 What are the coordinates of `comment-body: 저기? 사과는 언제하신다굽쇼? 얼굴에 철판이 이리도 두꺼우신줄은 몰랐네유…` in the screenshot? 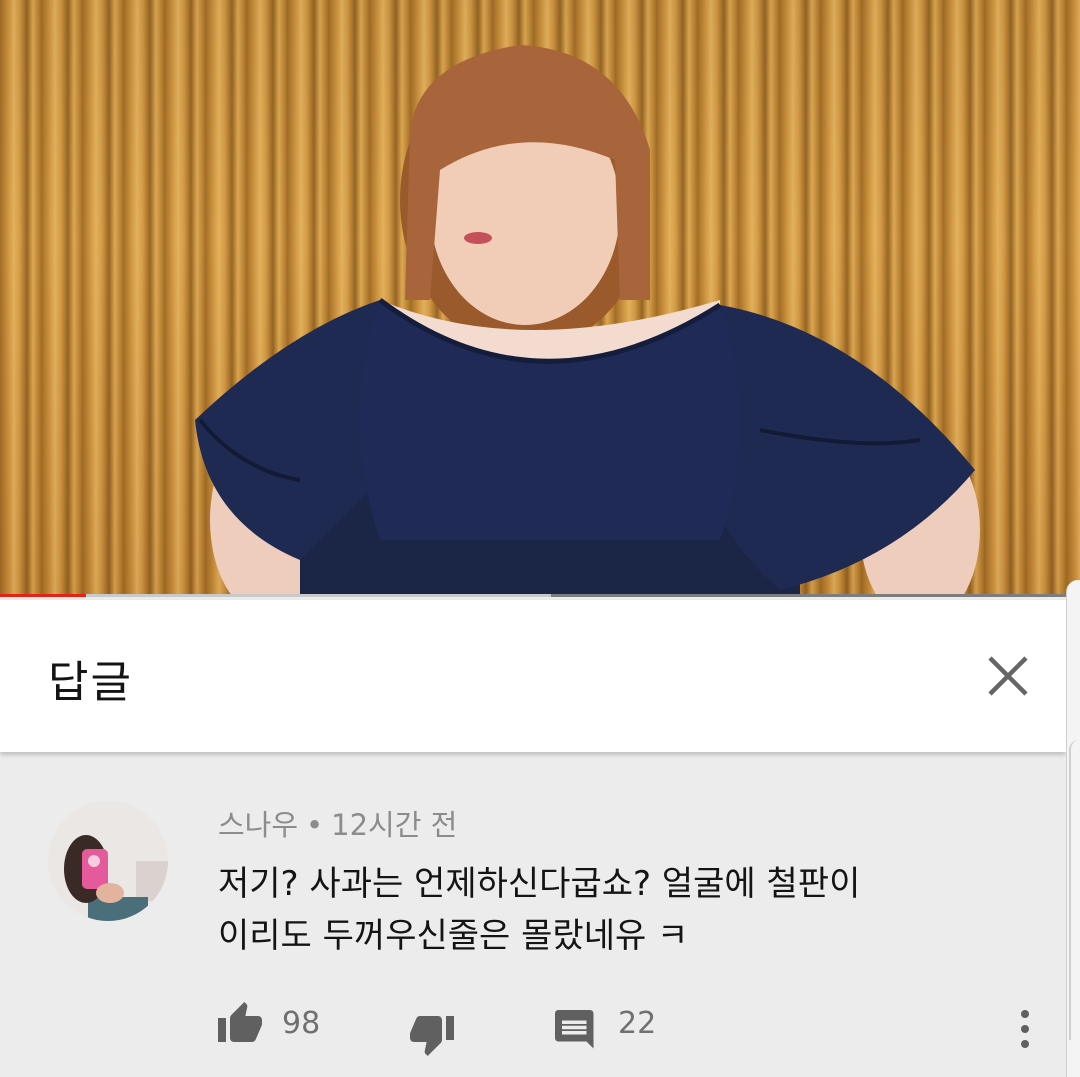 It's located at (618, 910).